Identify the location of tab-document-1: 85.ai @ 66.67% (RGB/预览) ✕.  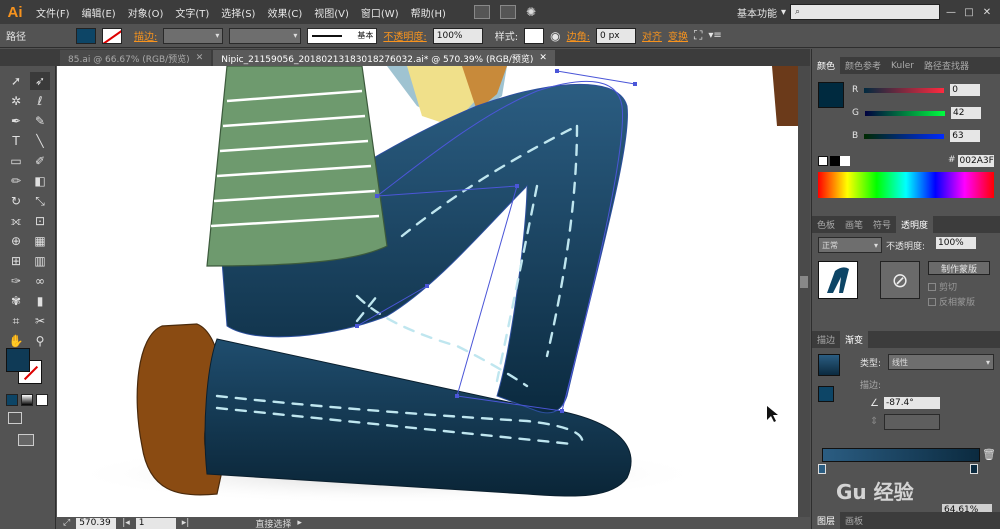
(136, 58).